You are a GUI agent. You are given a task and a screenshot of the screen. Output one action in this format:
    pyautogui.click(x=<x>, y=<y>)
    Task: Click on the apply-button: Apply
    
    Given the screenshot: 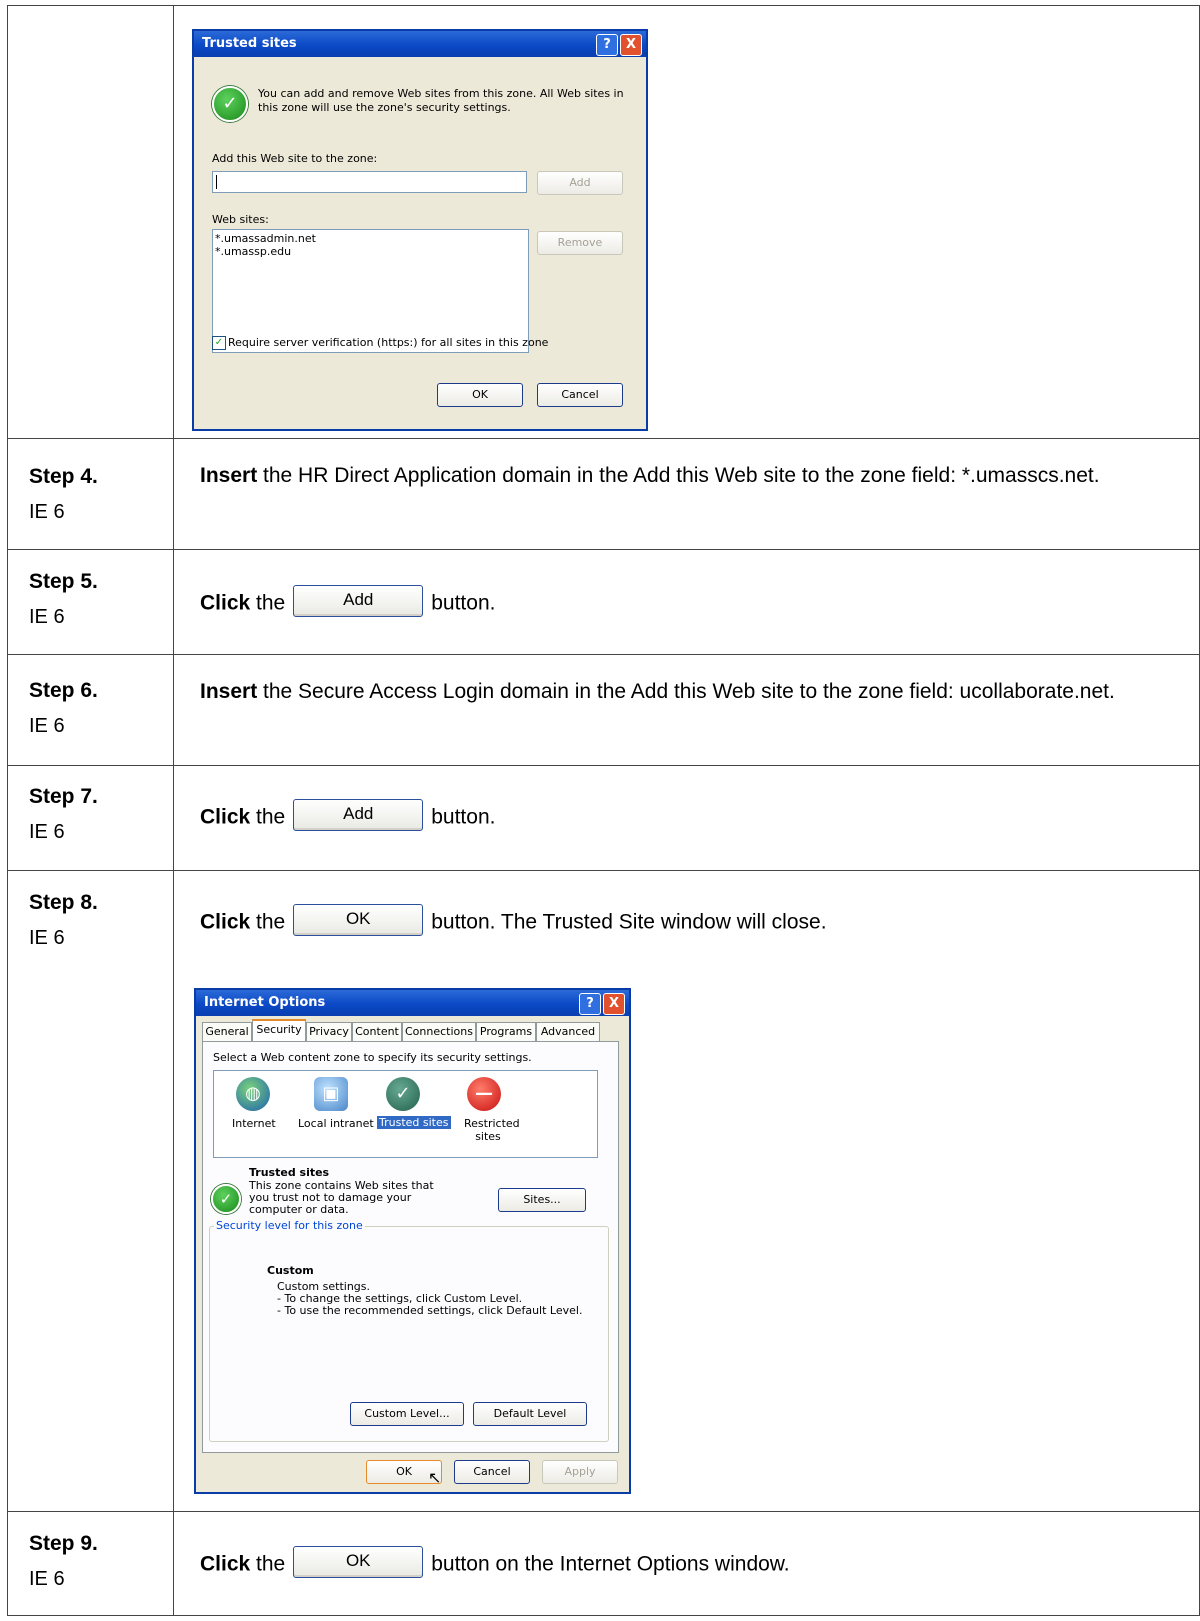 What is the action you would take?
    pyautogui.click(x=580, y=1472)
    